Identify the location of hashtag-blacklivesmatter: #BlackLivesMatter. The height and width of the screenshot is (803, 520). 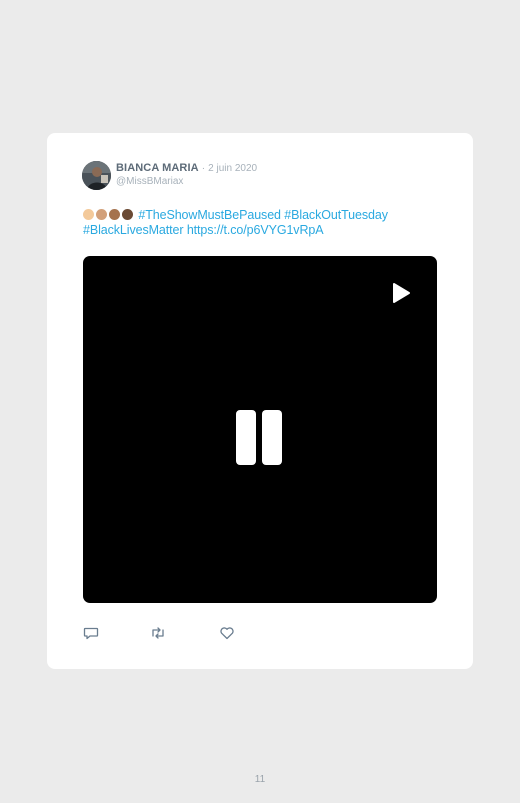
(133, 230).